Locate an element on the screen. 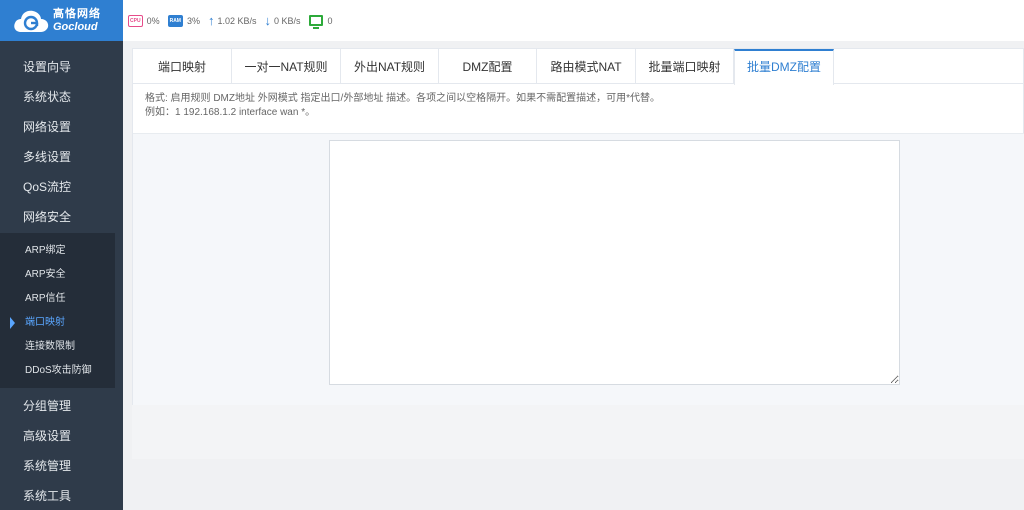 This screenshot has height=510, width=1024. ram-stat: RAM 3% is located at coordinates (183, 20).